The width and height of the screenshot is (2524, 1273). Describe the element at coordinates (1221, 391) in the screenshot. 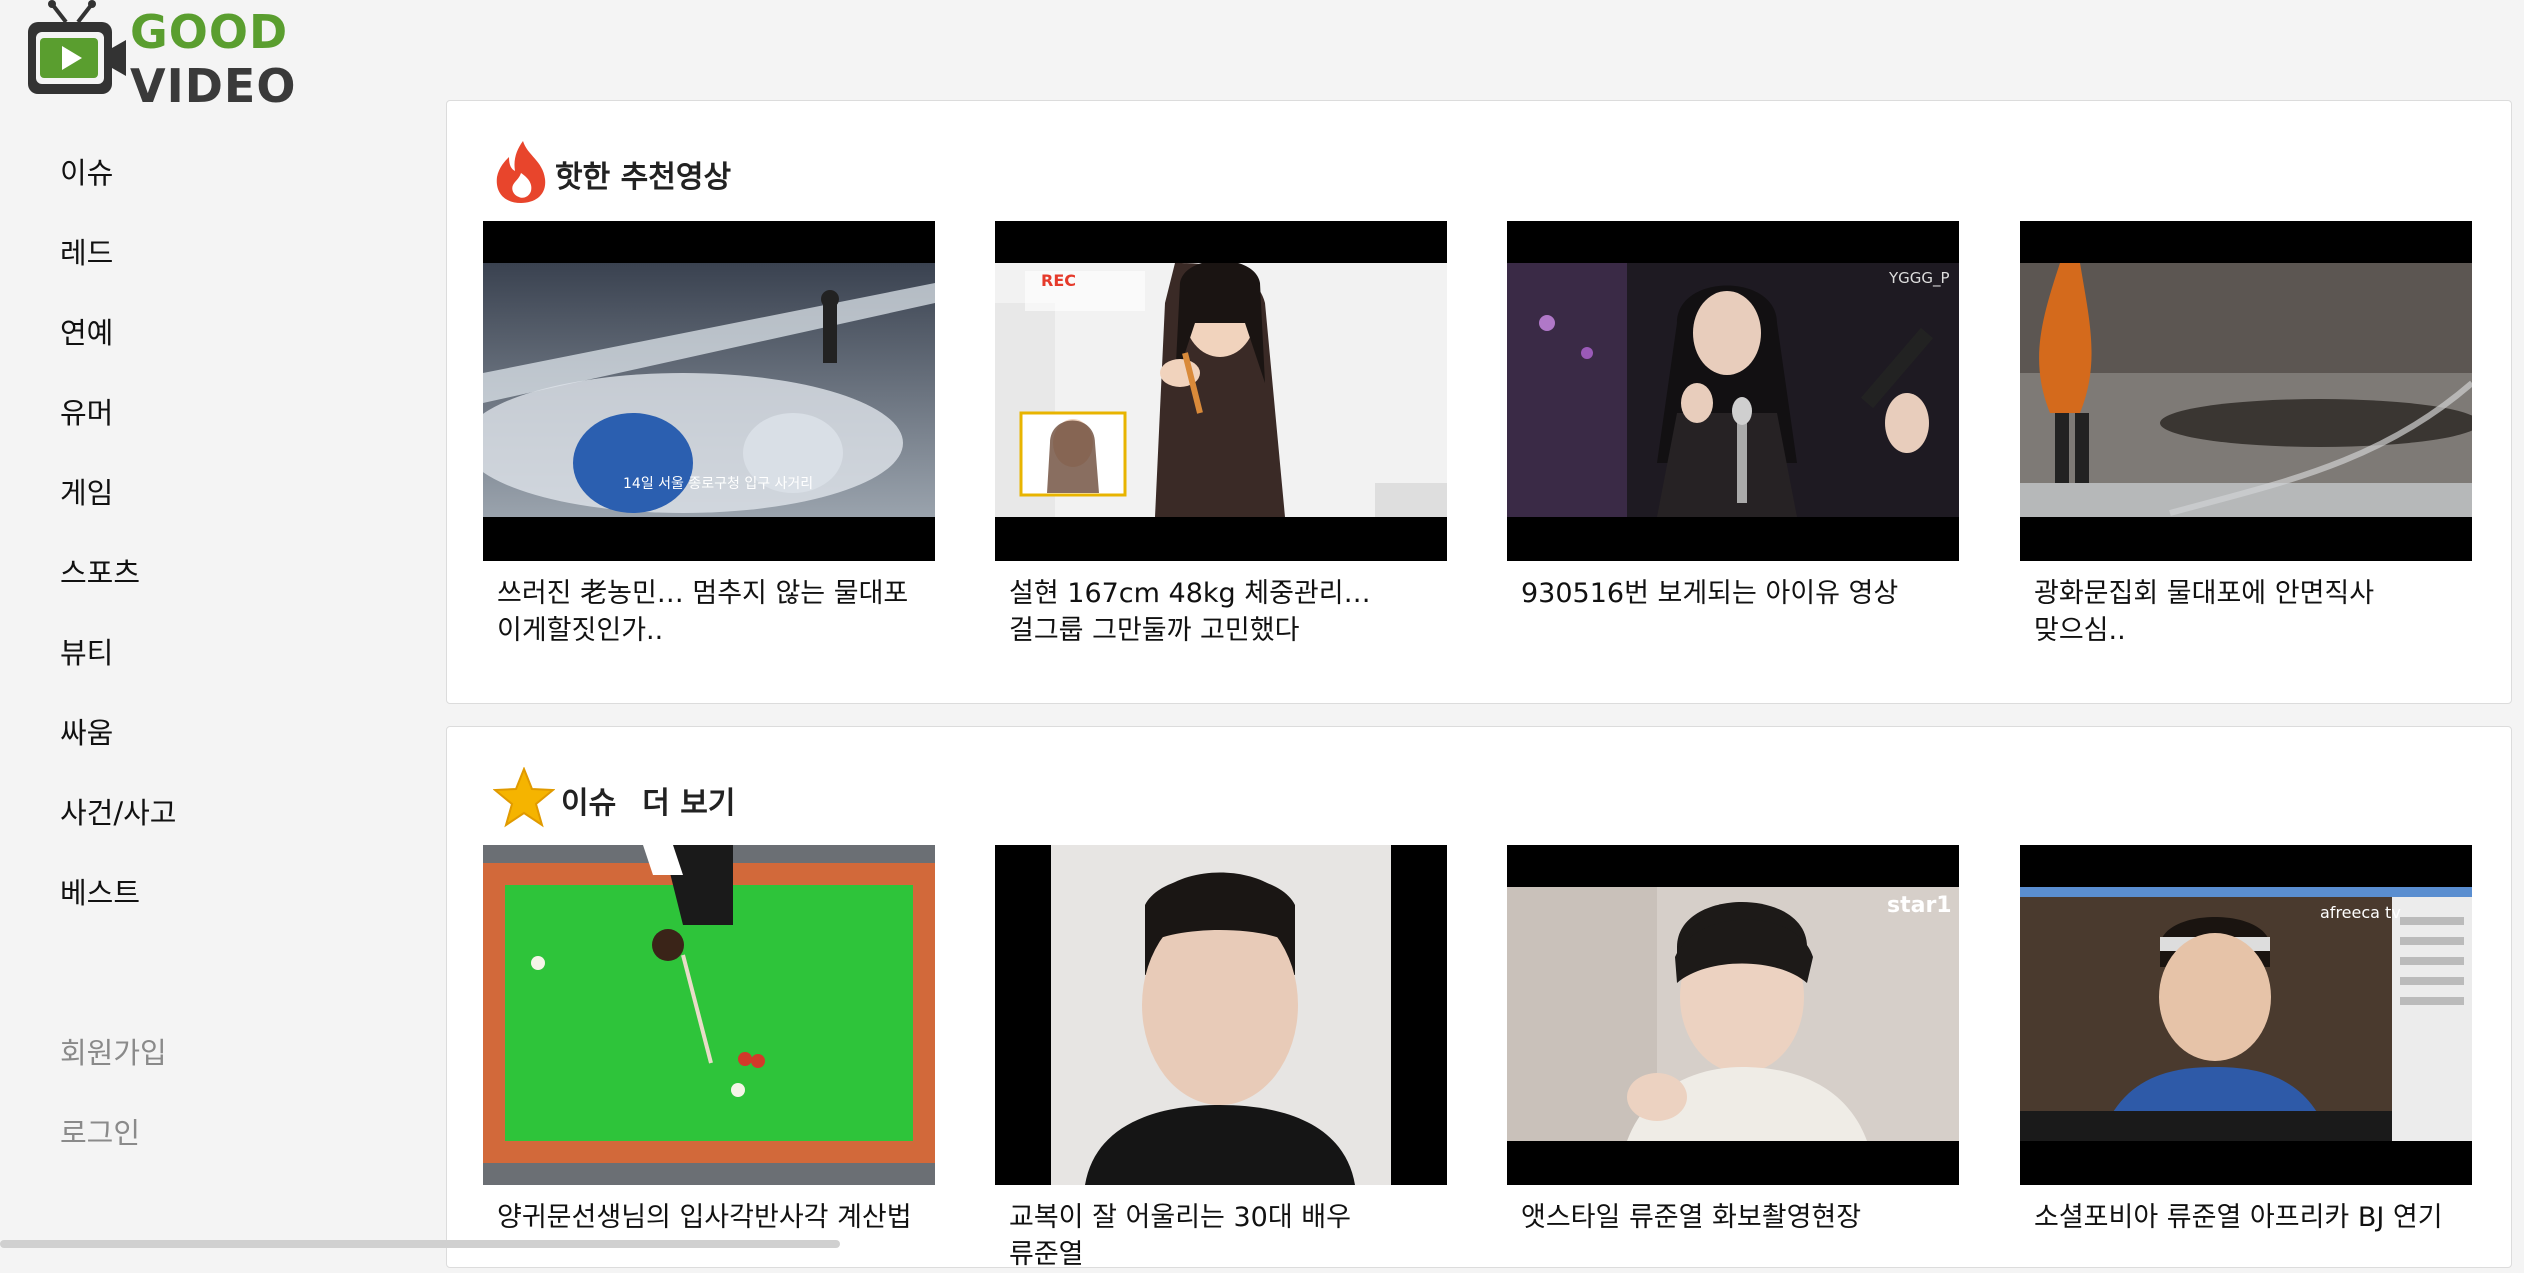

I see `video-thumbnail: REC` at that location.